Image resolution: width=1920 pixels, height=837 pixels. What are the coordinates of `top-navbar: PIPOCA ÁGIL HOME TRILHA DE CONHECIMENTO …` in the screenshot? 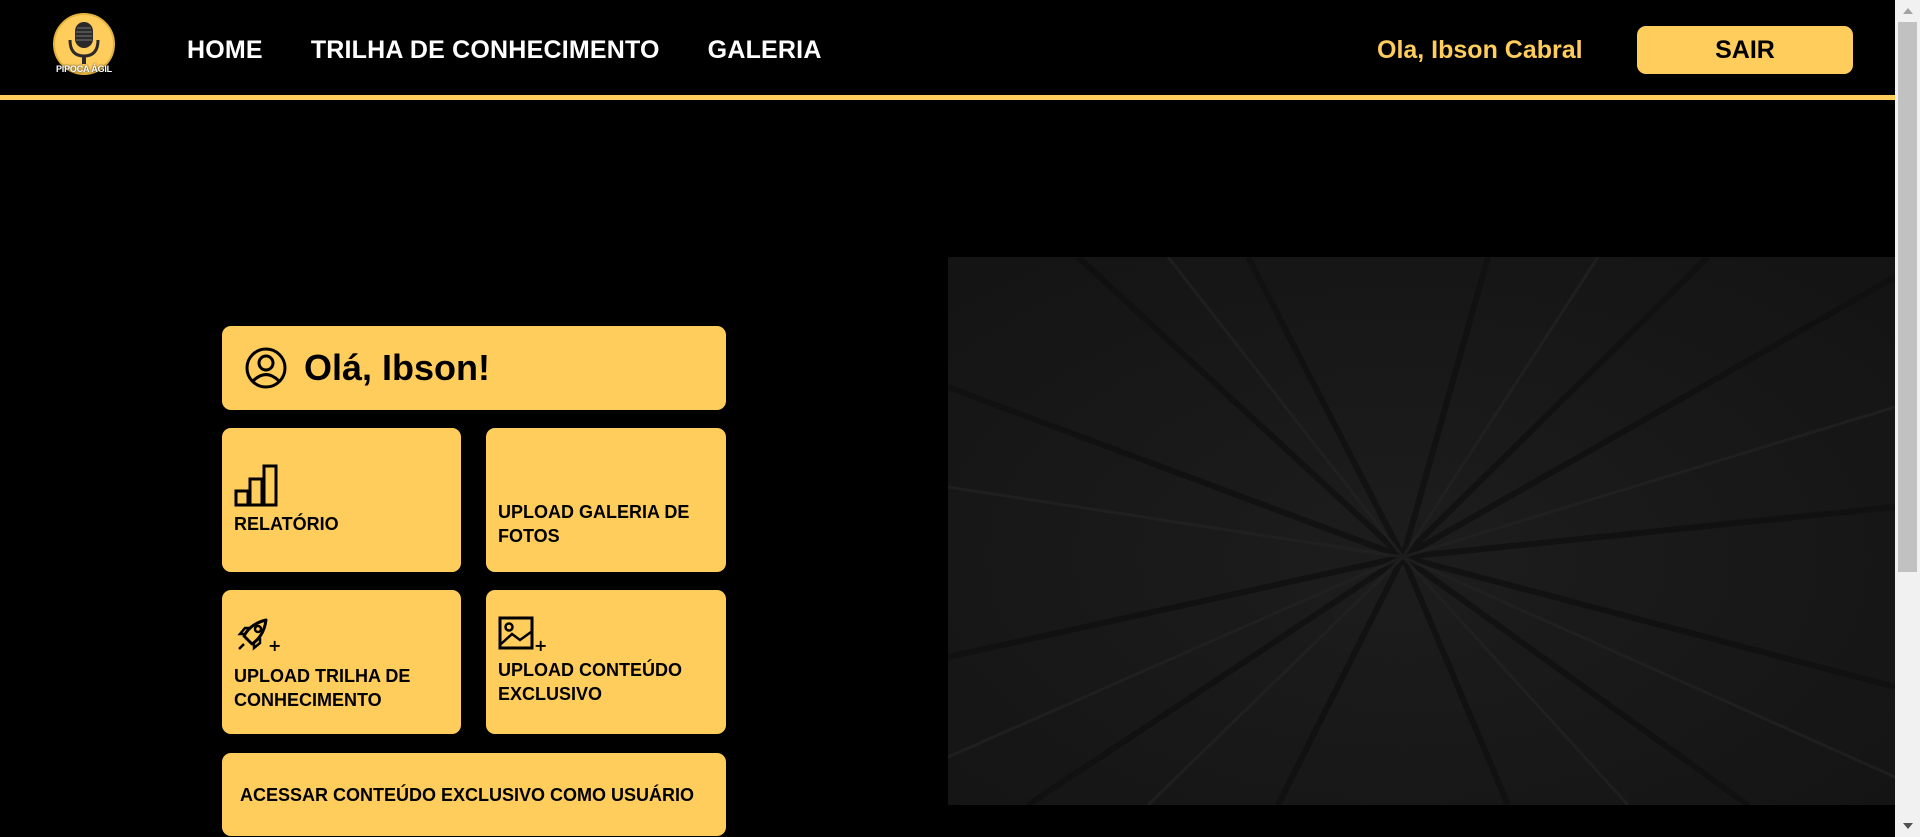 It's located at (947, 50).